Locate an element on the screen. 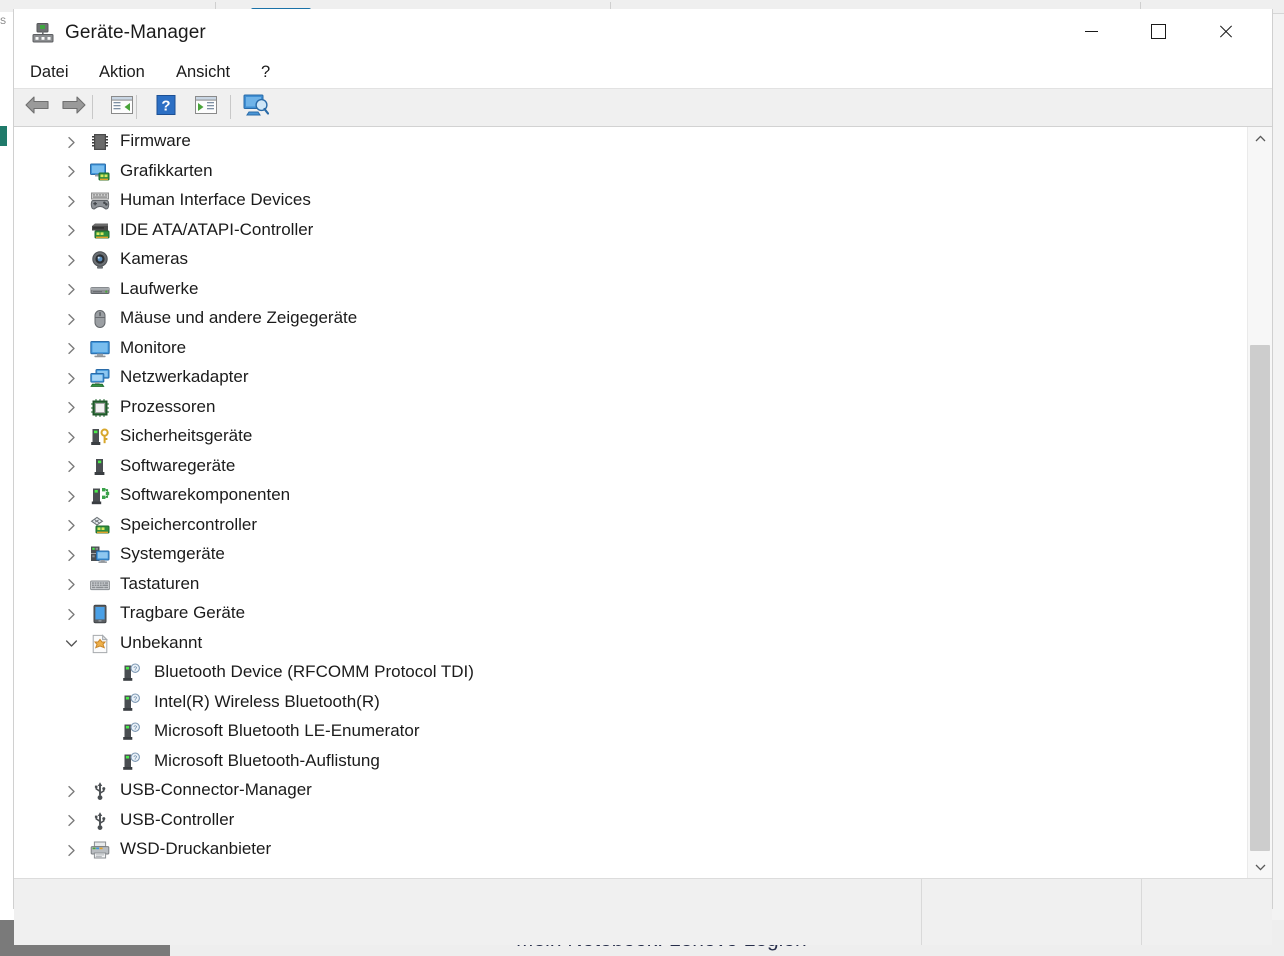 The height and width of the screenshot is (956, 1284). software-device-icon is located at coordinates (100, 467).